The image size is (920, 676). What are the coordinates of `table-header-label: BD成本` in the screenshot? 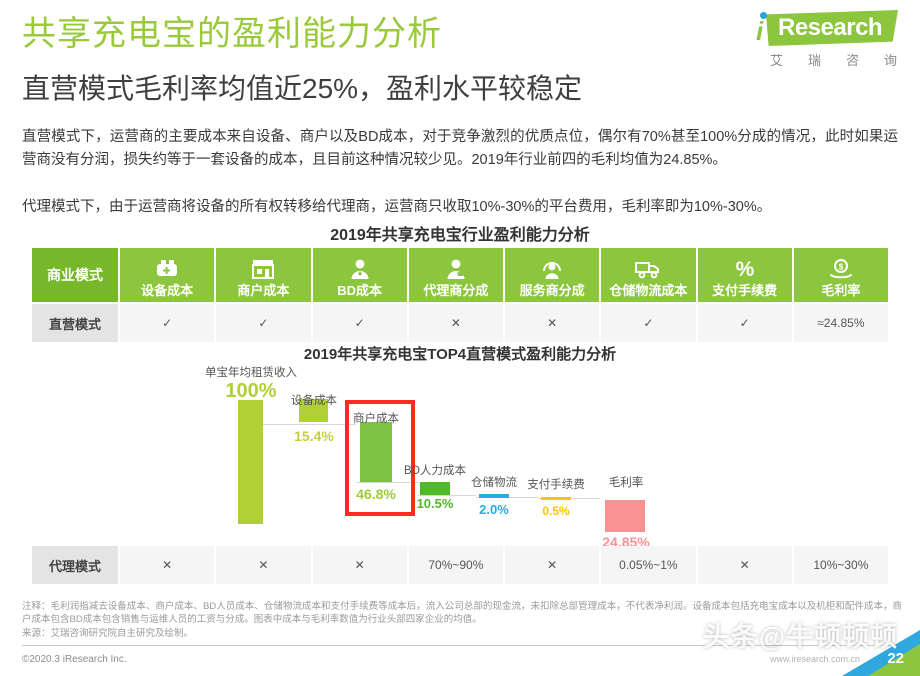 It's located at (360, 290).